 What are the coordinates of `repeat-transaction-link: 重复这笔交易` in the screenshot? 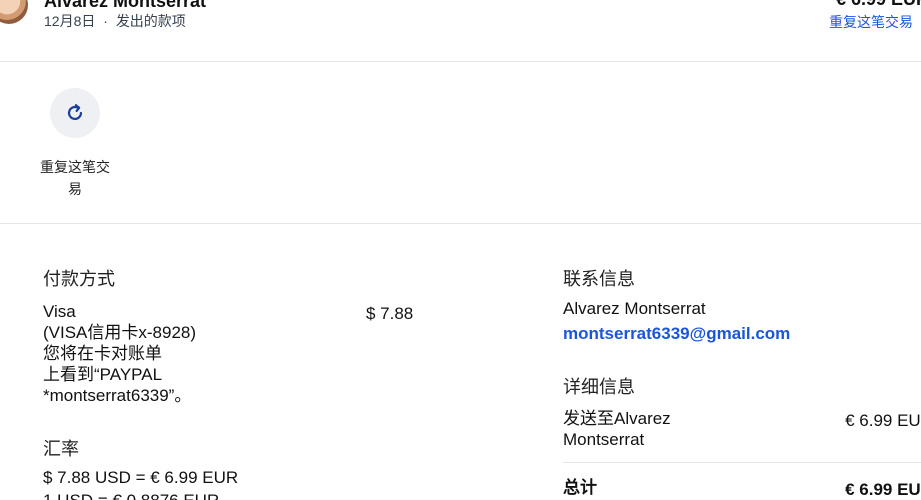 It's located at (871, 22).